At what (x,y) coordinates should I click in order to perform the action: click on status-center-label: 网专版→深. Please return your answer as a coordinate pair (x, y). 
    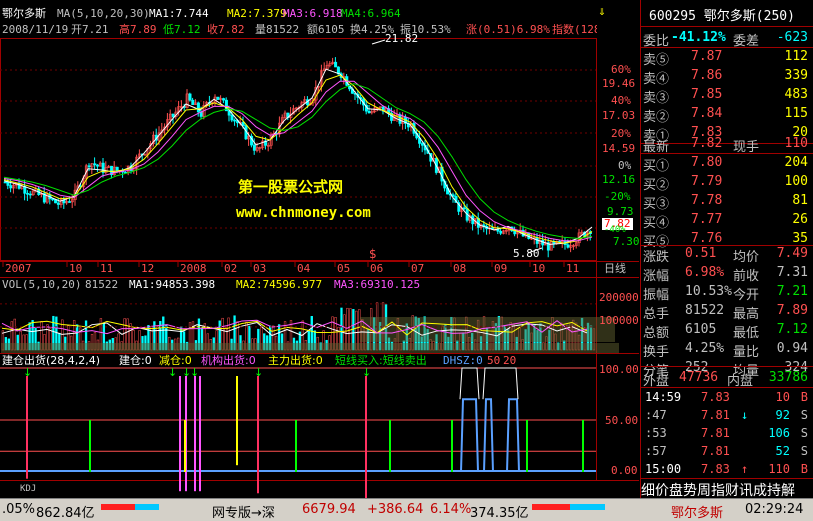
    Looking at the image, I should click on (243, 511).